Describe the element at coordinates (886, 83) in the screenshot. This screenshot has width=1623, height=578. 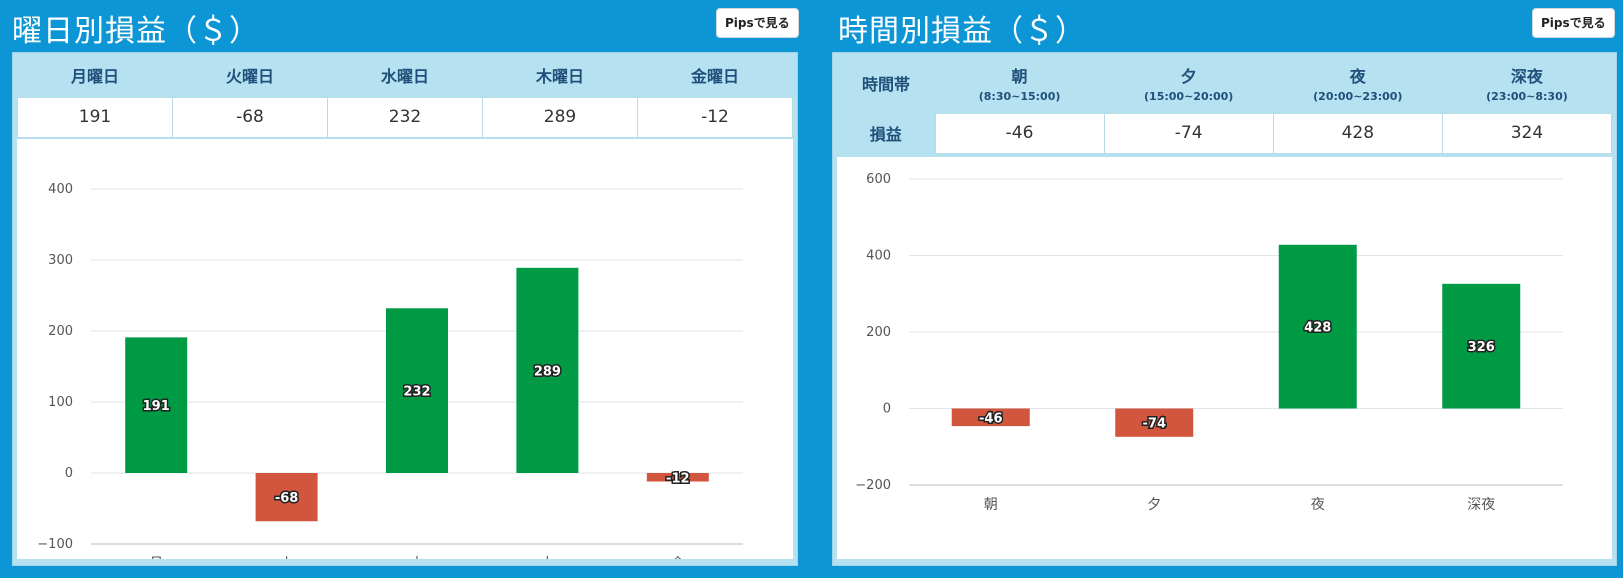
I see `hourly-corner-label: 時間帯` at that location.